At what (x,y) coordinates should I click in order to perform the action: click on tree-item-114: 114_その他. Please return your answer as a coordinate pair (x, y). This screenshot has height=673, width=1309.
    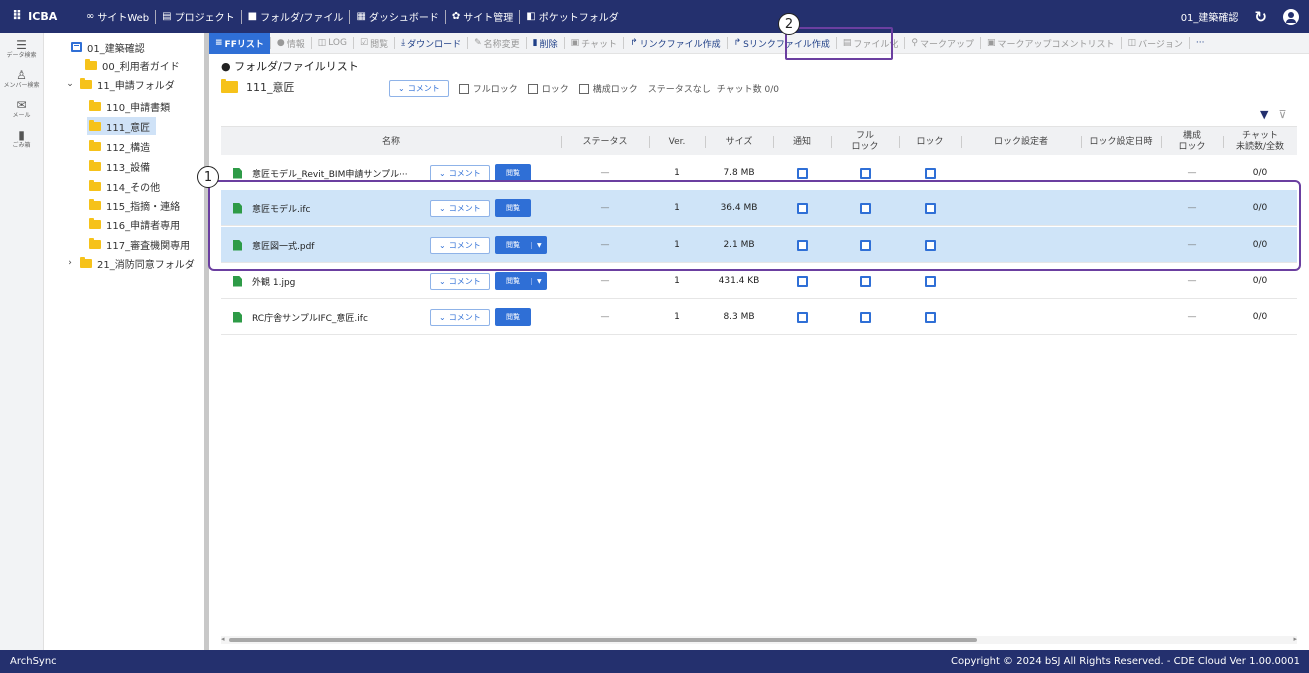
    Looking at the image, I should click on (124, 186).